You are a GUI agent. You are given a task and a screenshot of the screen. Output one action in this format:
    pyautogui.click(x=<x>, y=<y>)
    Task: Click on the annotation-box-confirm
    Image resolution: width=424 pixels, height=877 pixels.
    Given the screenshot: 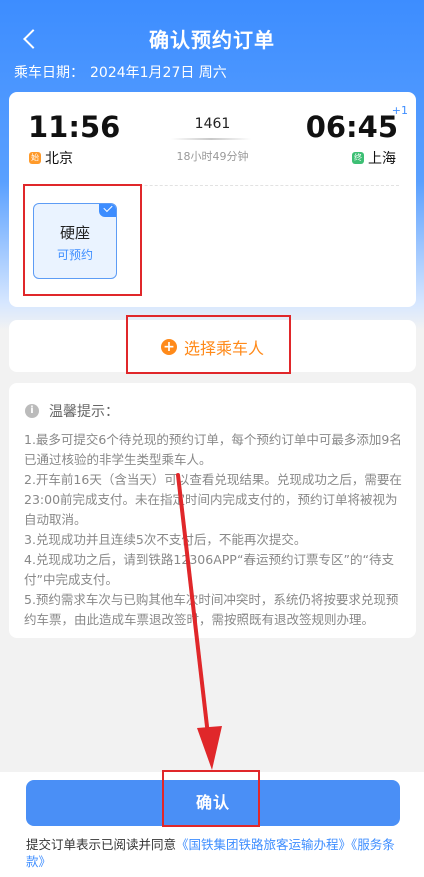 What is the action you would take?
    pyautogui.click(x=211, y=798)
    